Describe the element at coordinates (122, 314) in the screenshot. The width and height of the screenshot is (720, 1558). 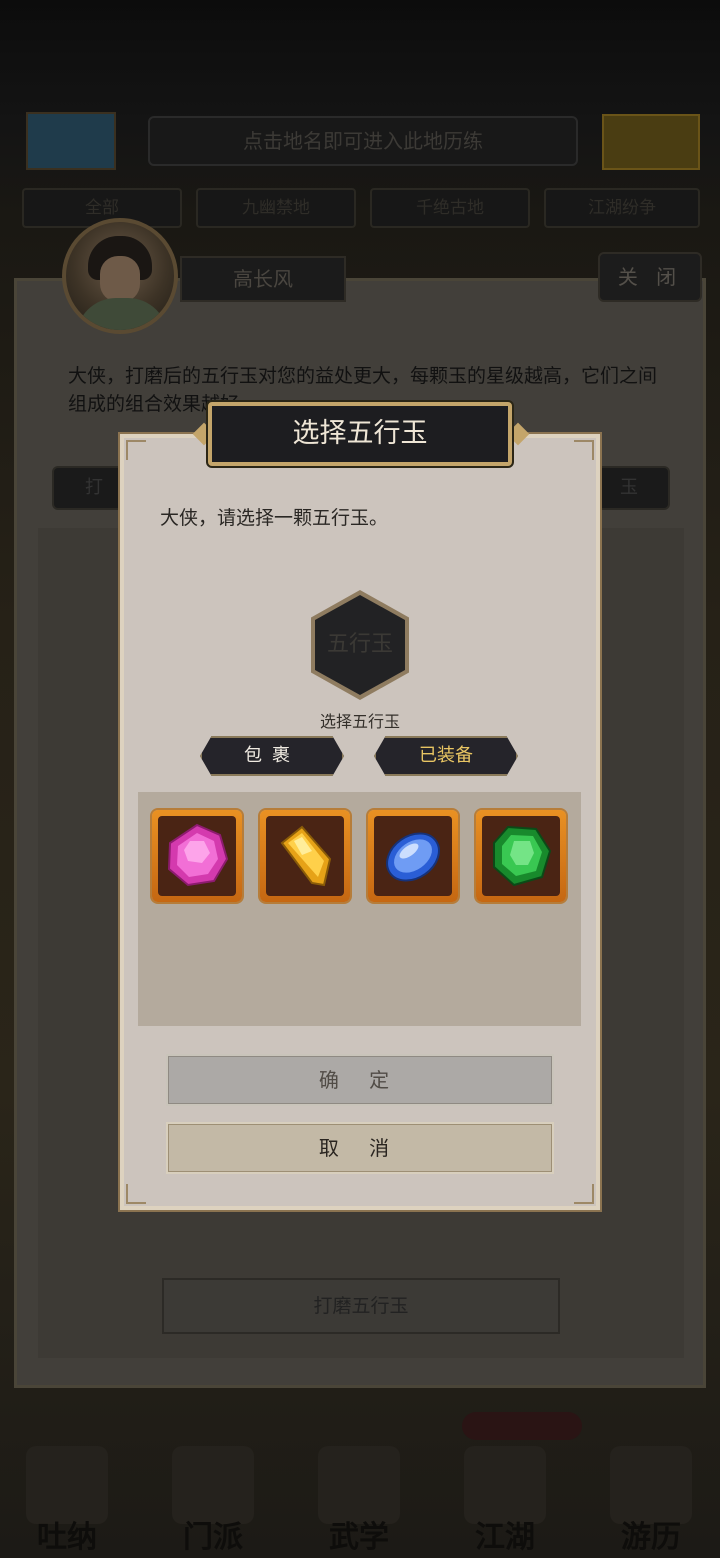
I see `avatar-robe` at that location.